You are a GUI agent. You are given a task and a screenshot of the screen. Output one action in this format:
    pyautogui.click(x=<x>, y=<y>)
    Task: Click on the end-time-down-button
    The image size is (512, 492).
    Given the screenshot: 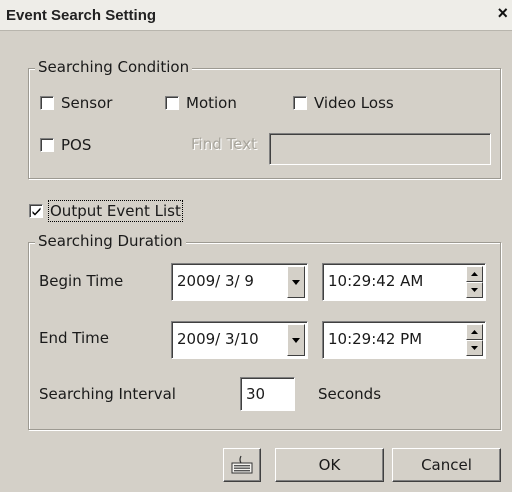 What is the action you would take?
    pyautogui.click(x=474, y=348)
    